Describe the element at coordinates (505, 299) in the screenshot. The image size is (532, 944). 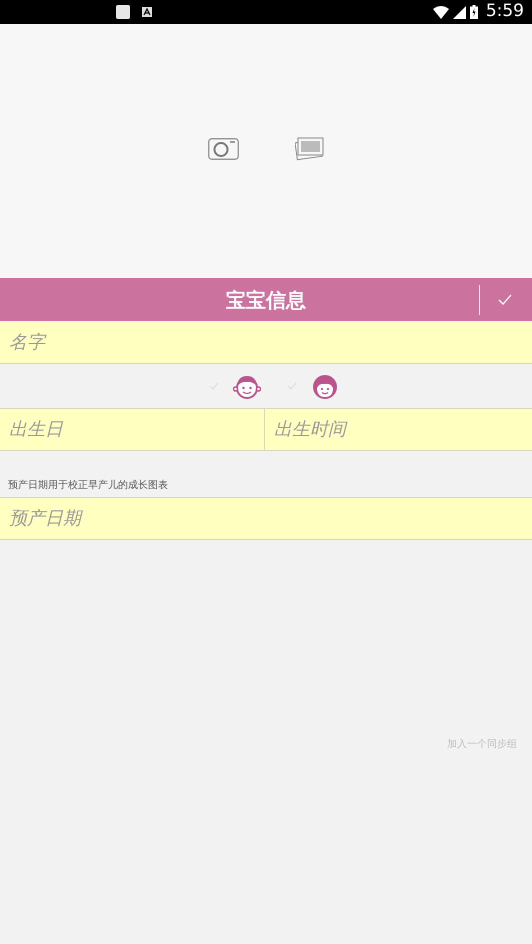
I see `confirm-icon` at that location.